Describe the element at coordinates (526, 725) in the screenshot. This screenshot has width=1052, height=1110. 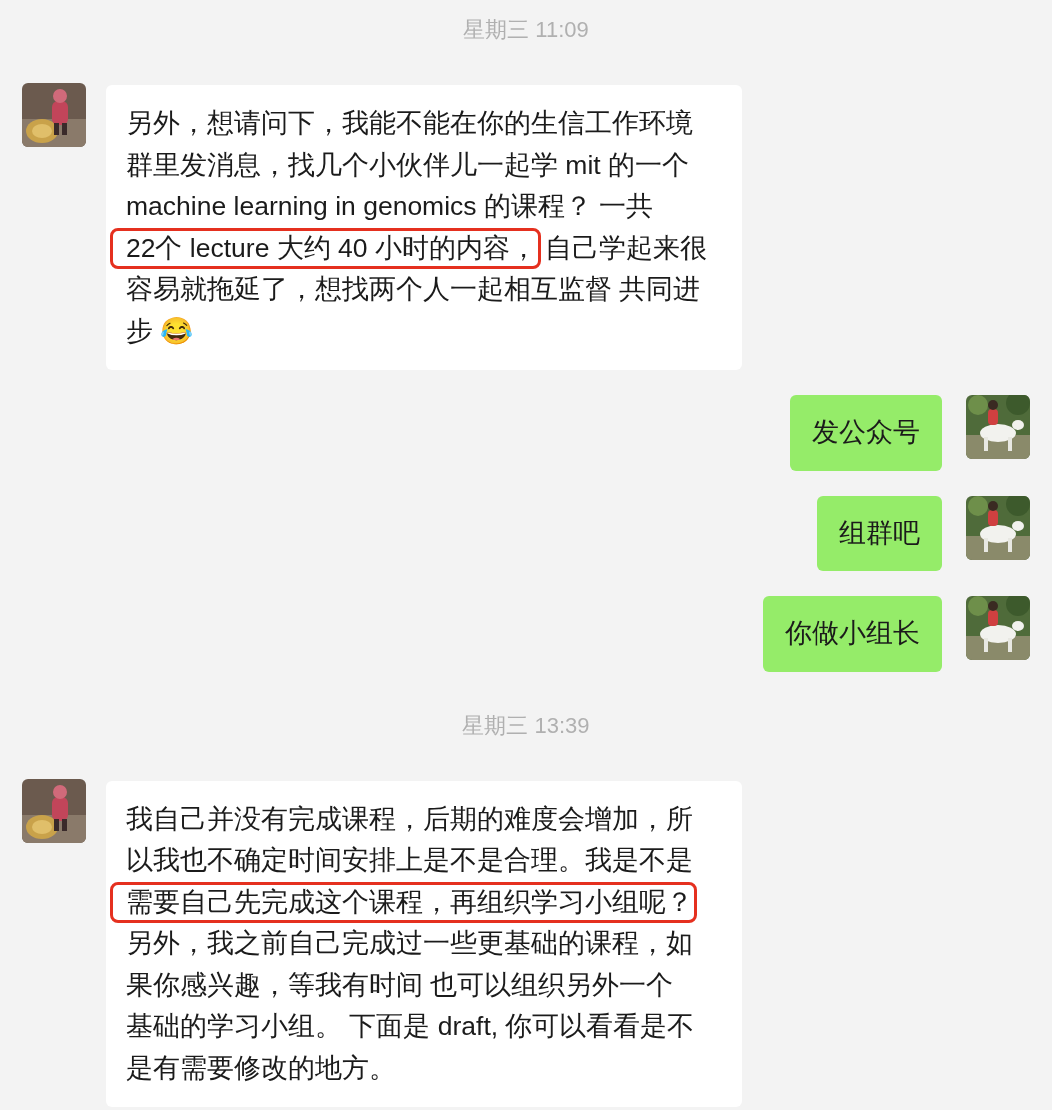
I see `timestamp: 星期三 13:39` at that location.